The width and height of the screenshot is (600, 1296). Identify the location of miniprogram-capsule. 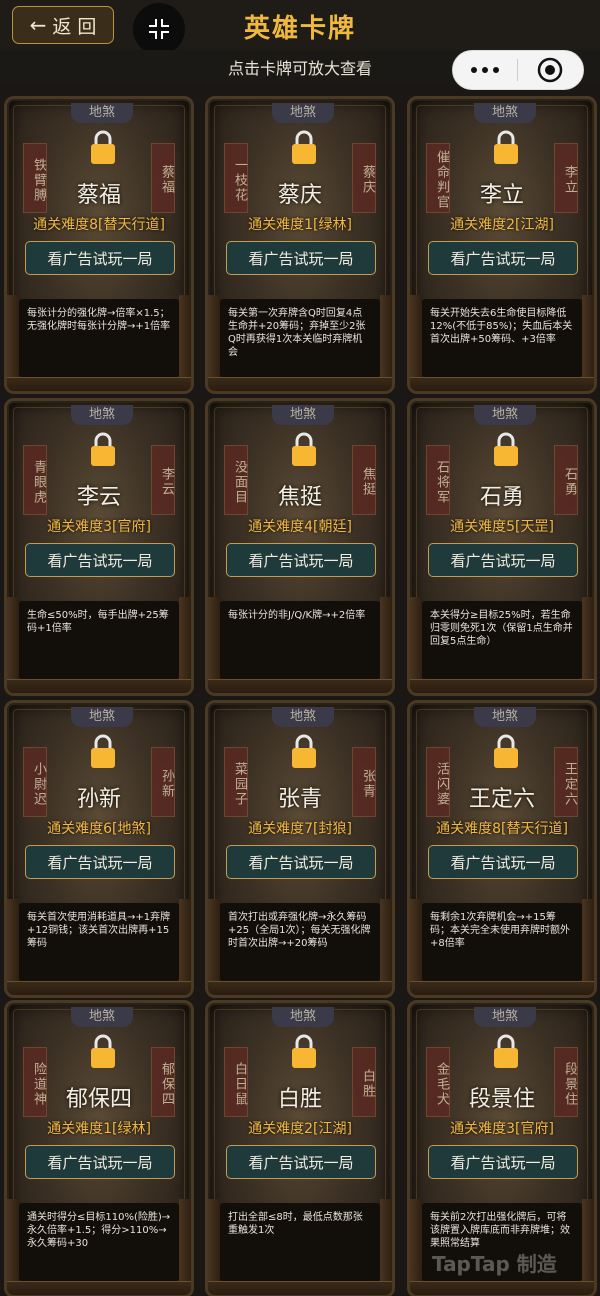
(518, 70).